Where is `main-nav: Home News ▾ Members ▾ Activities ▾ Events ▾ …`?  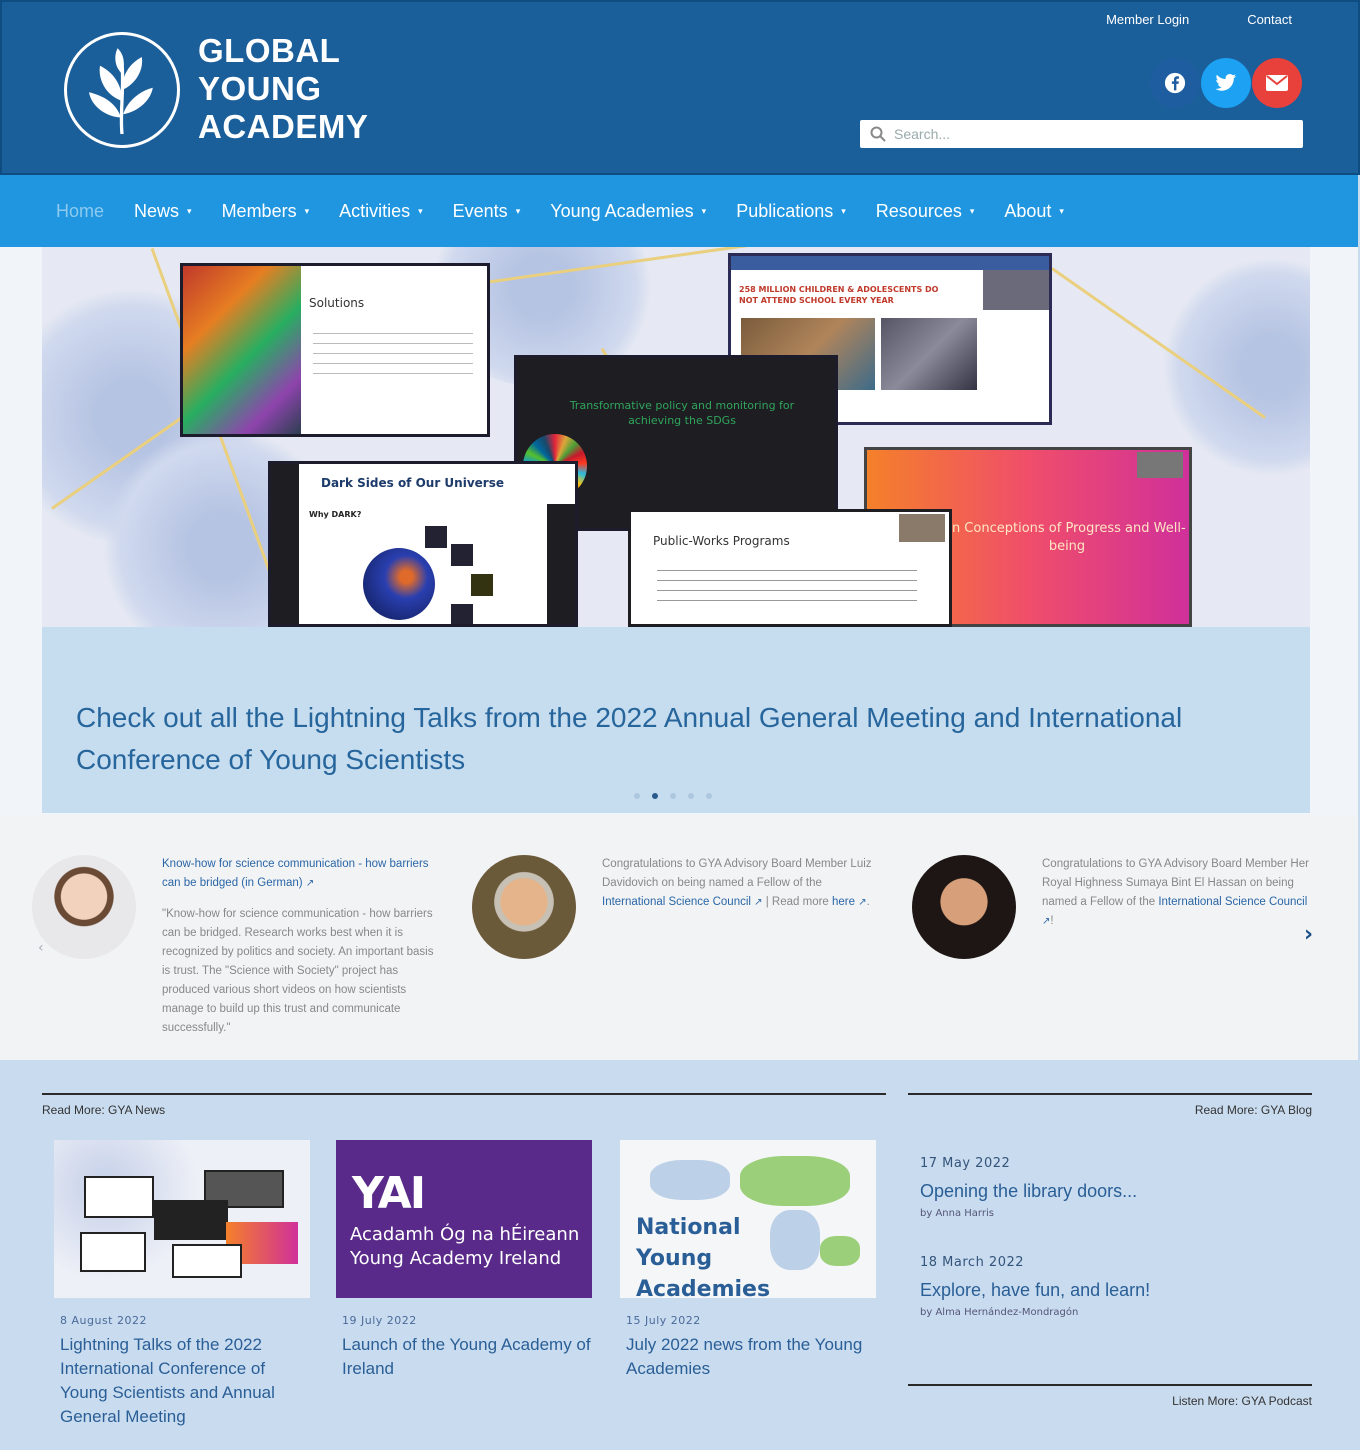
main-nav: Home News ▾ Members ▾ Activities ▾ Events ▾ … is located at coordinates (679, 211).